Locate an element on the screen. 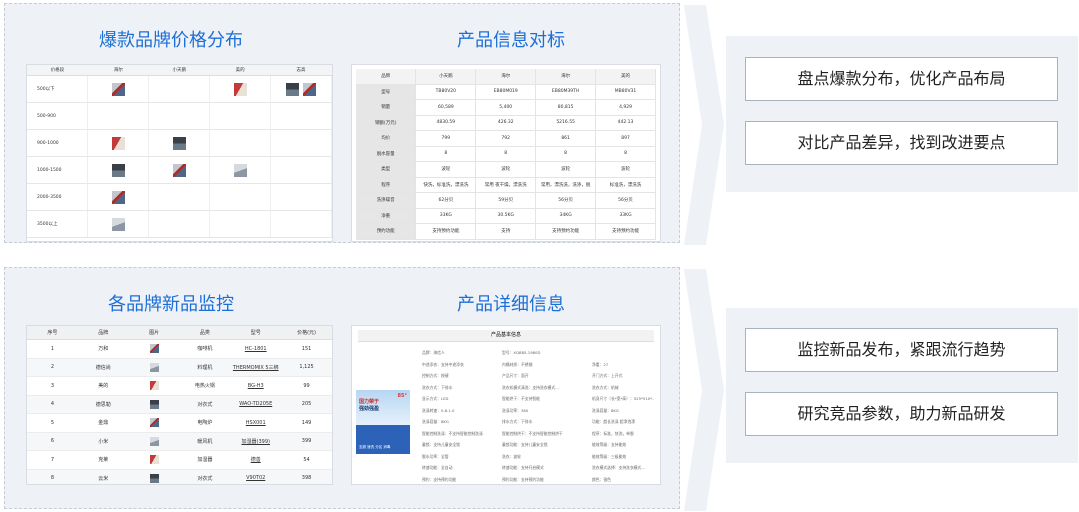 This screenshot has height=512, width=1079. table-cell: 咖啡机 is located at coordinates (205, 349).